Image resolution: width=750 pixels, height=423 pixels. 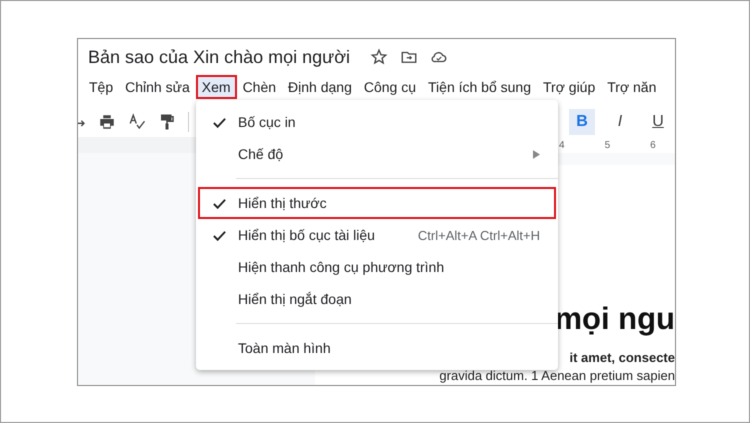 I want to click on star-icon, so click(x=379, y=57).